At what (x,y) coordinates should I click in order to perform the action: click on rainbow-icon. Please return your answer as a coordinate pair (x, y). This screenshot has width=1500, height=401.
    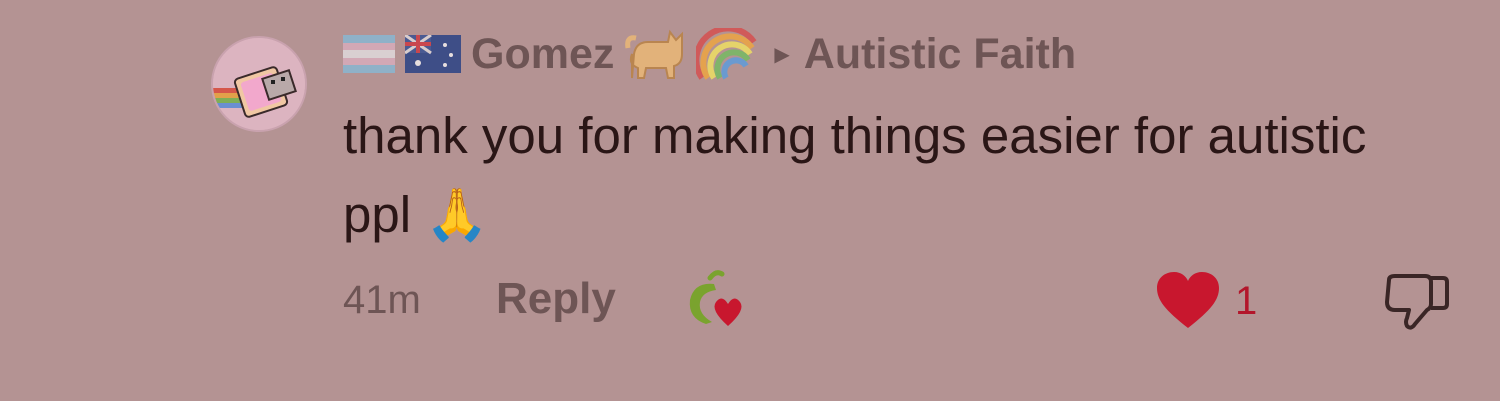
    Looking at the image, I should click on (726, 54).